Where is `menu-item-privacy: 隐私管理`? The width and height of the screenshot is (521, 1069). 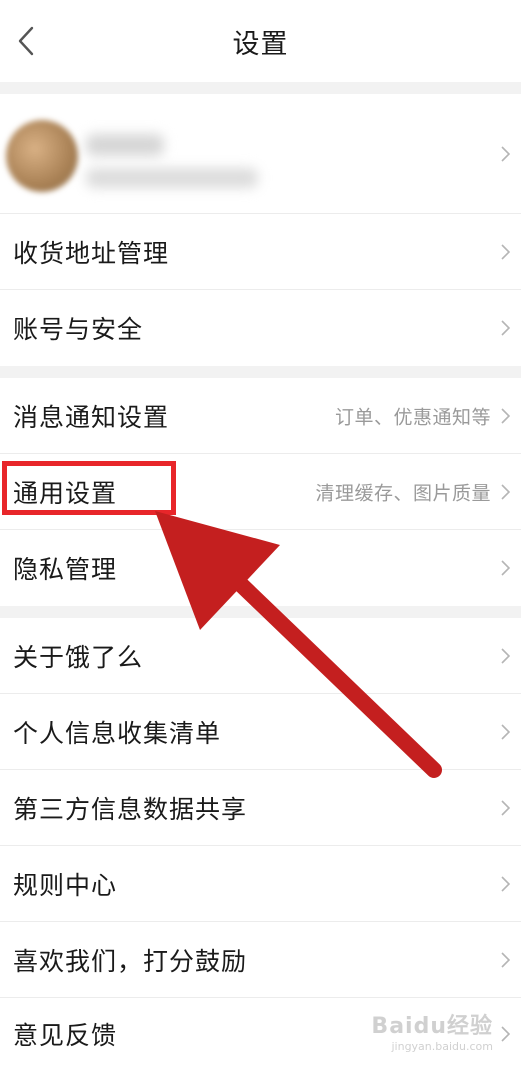
menu-item-privacy: 隐私管理 is located at coordinates (260, 568).